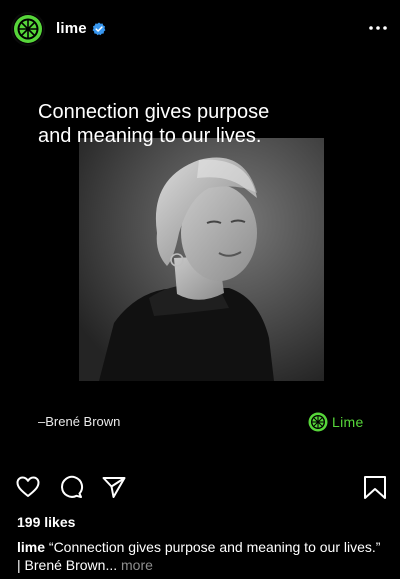 This screenshot has height=579, width=400. What do you see at coordinates (375, 487) in the screenshot?
I see `bookmark-icon` at bounding box center [375, 487].